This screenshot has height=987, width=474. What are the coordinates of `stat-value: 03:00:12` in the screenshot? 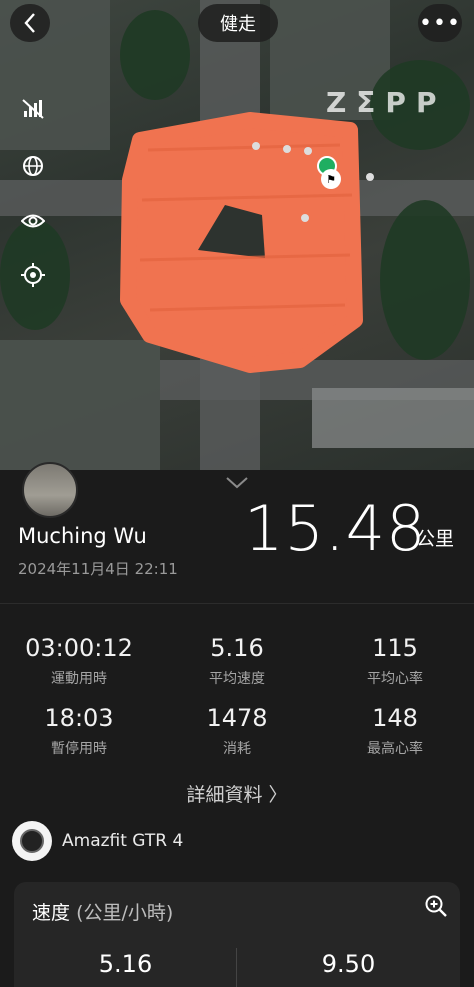 It's located at (79, 648).